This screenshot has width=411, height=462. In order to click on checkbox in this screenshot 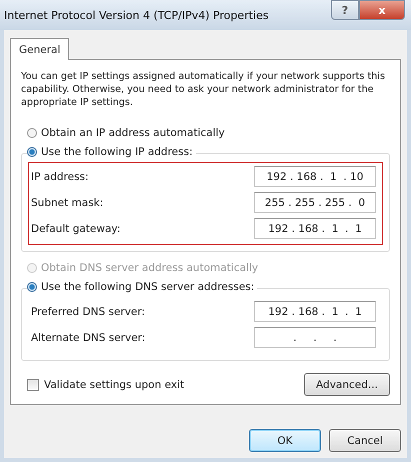, I will do `click(33, 384)`.